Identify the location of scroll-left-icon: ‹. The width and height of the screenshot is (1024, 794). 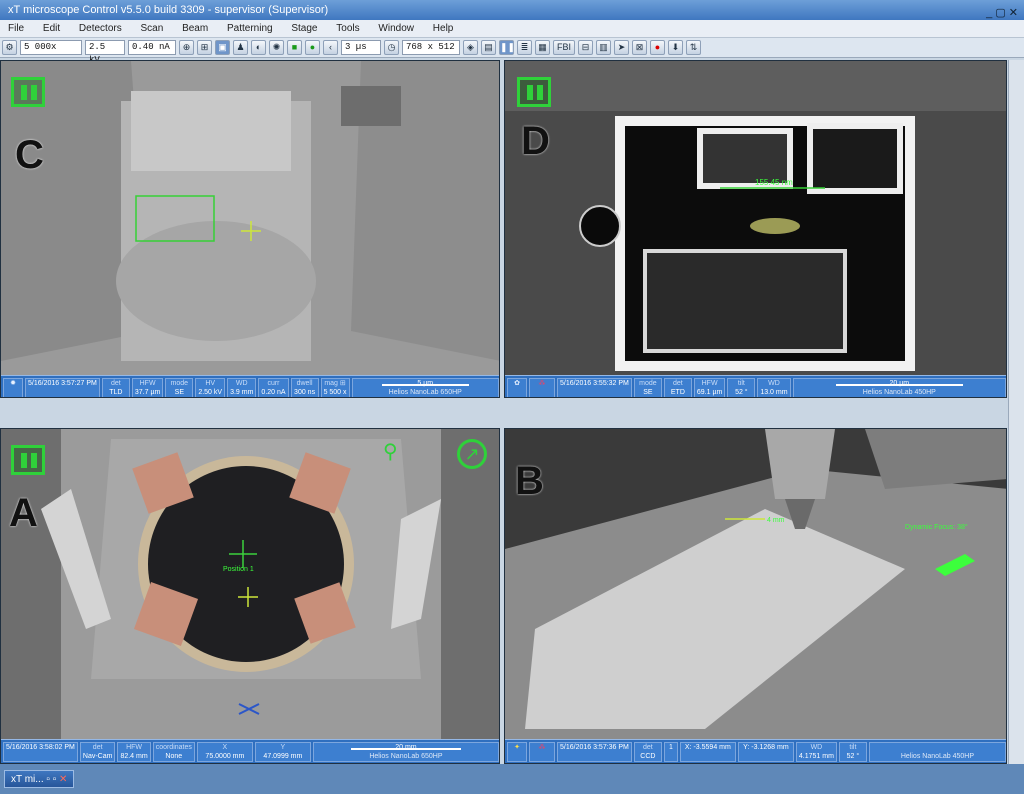
(330, 47).